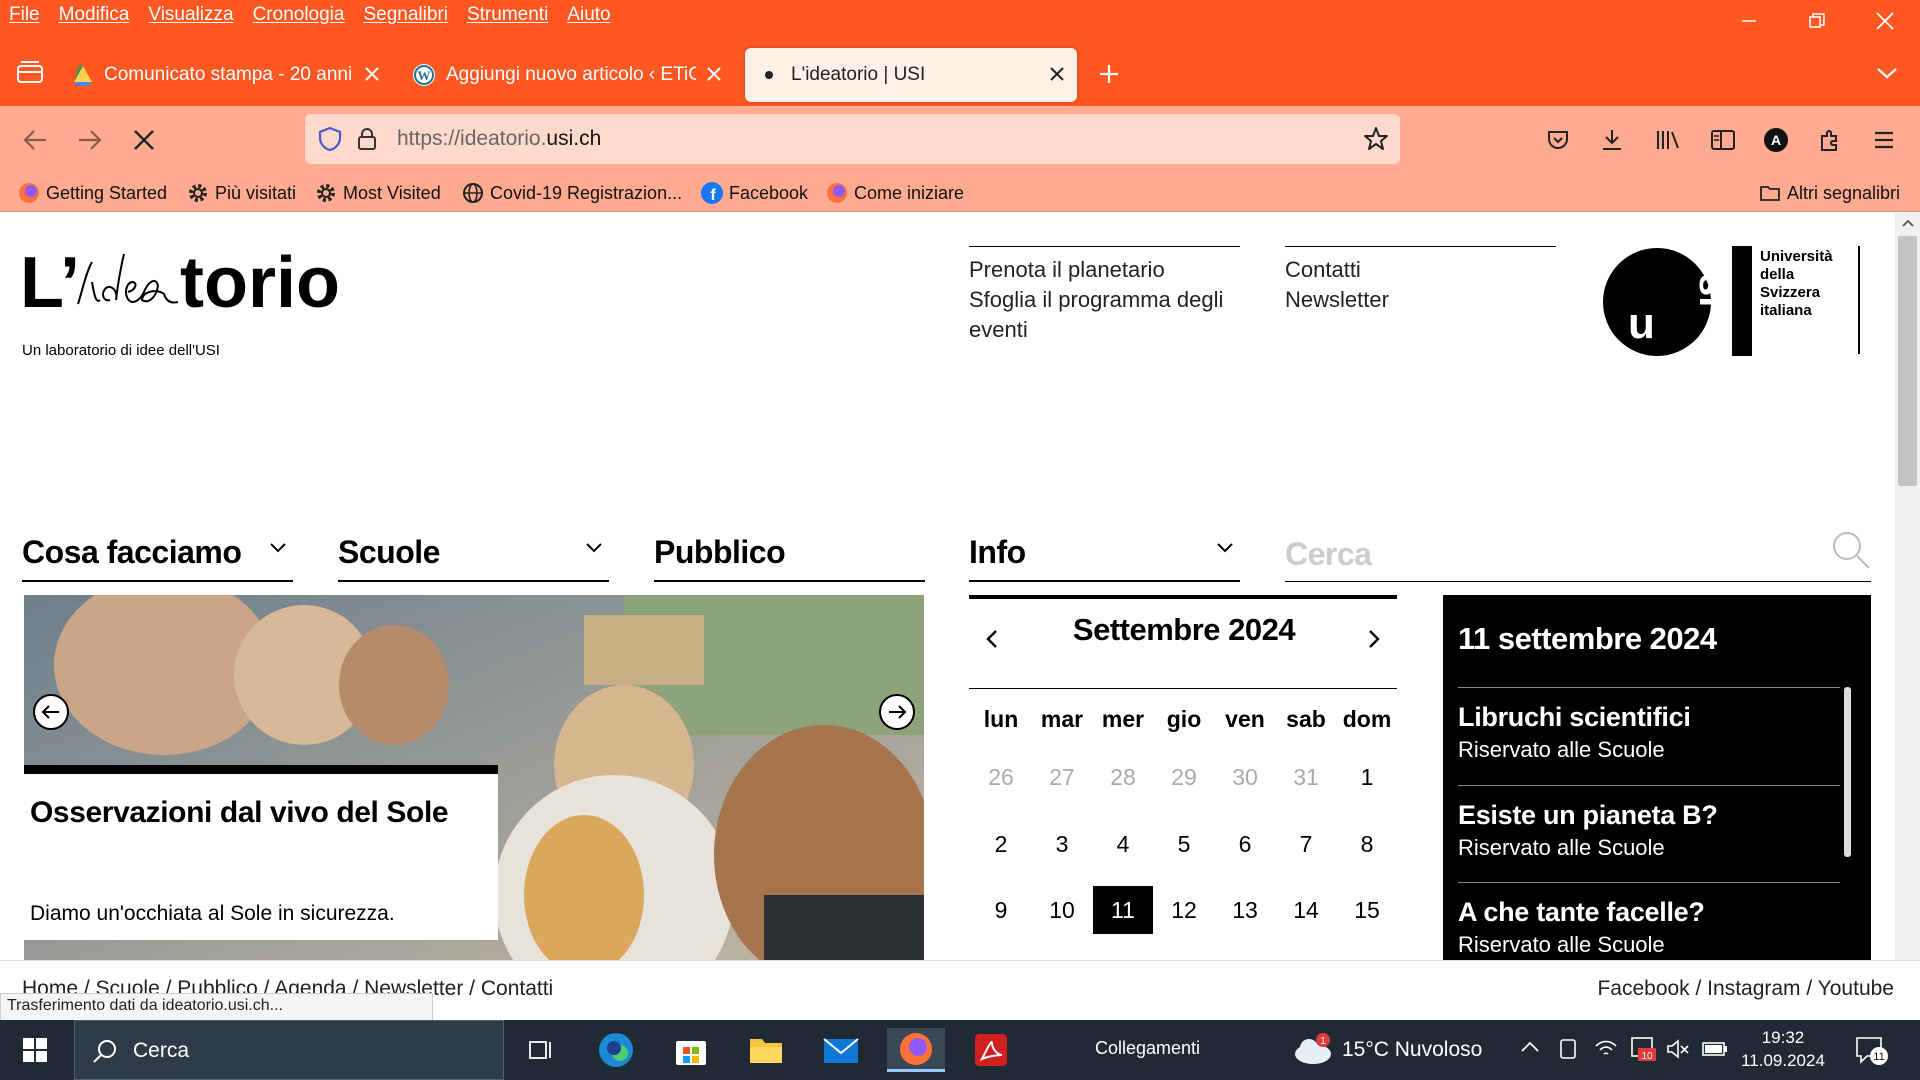 This screenshot has width=1920, height=1080. What do you see at coordinates (239, 813) in the screenshot?
I see `hero-title: Osservazioni dal vivo del Sole` at bounding box center [239, 813].